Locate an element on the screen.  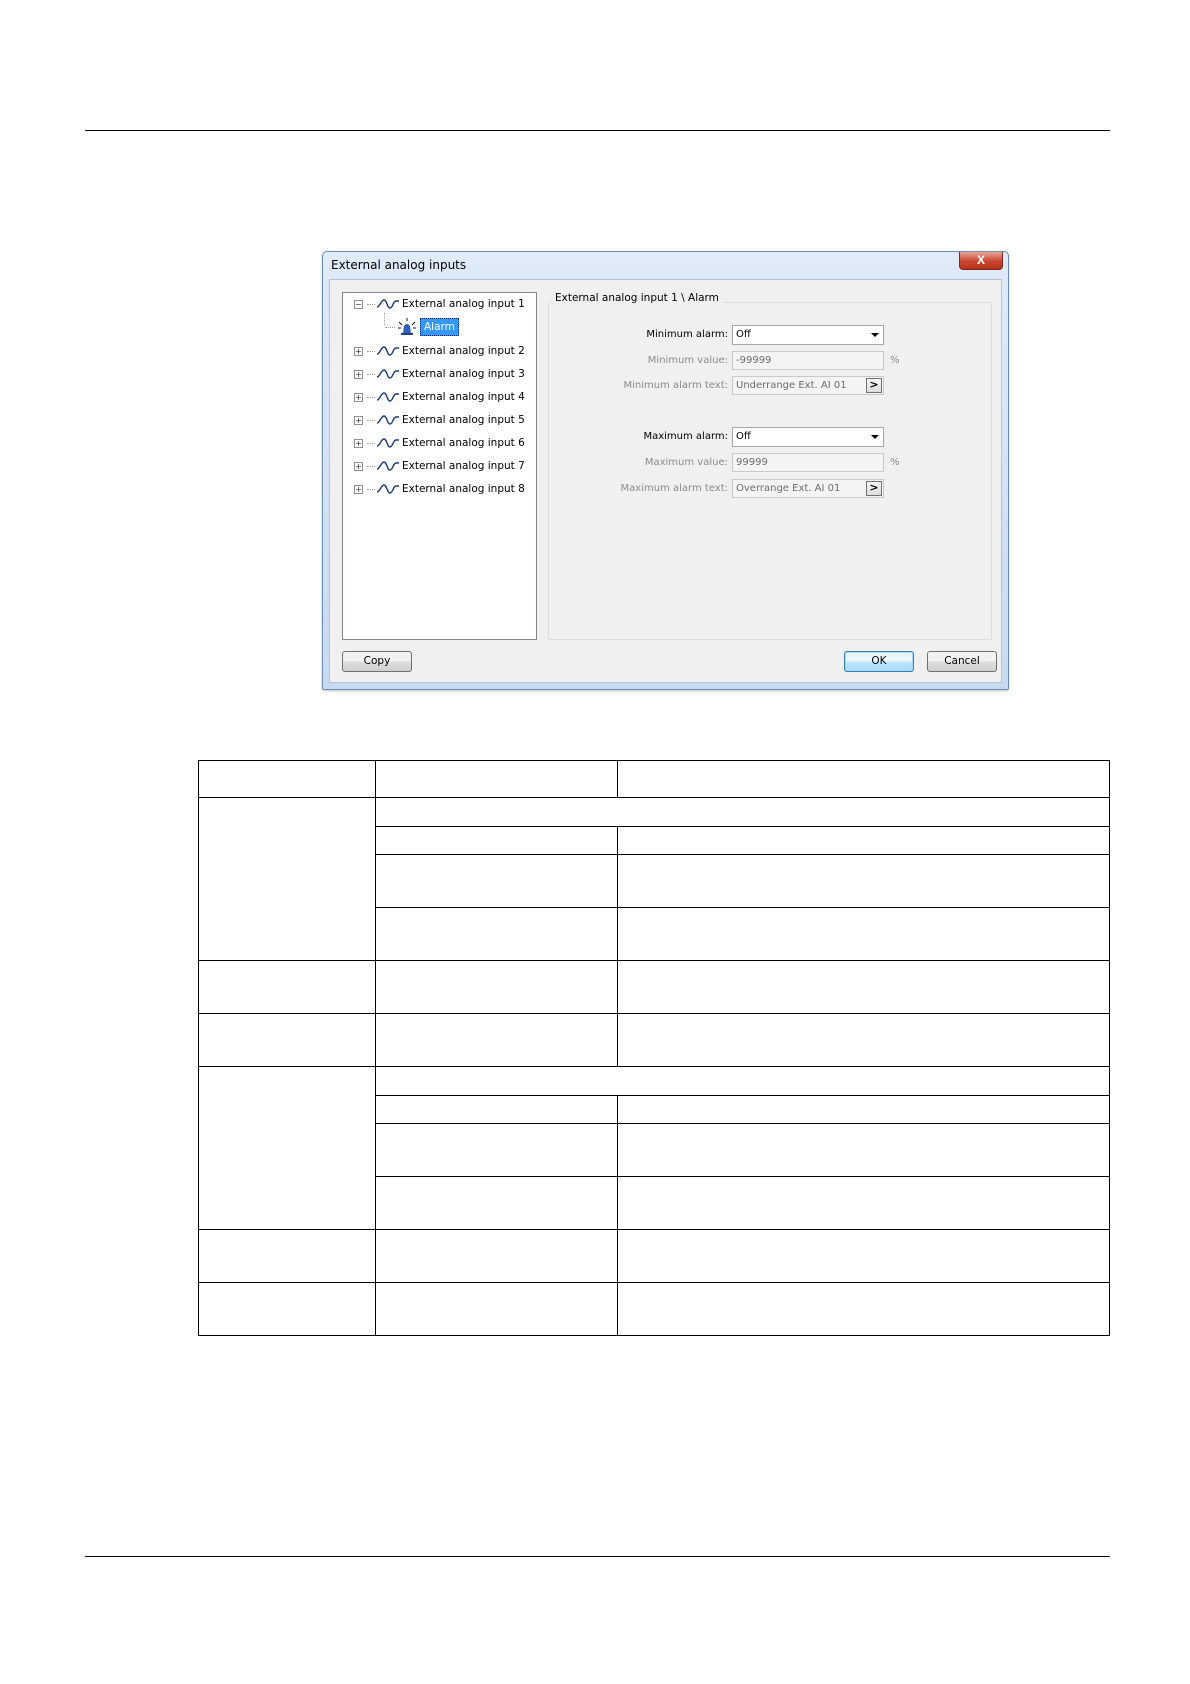
maximum-alarm-select: Off is located at coordinates (808, 437).